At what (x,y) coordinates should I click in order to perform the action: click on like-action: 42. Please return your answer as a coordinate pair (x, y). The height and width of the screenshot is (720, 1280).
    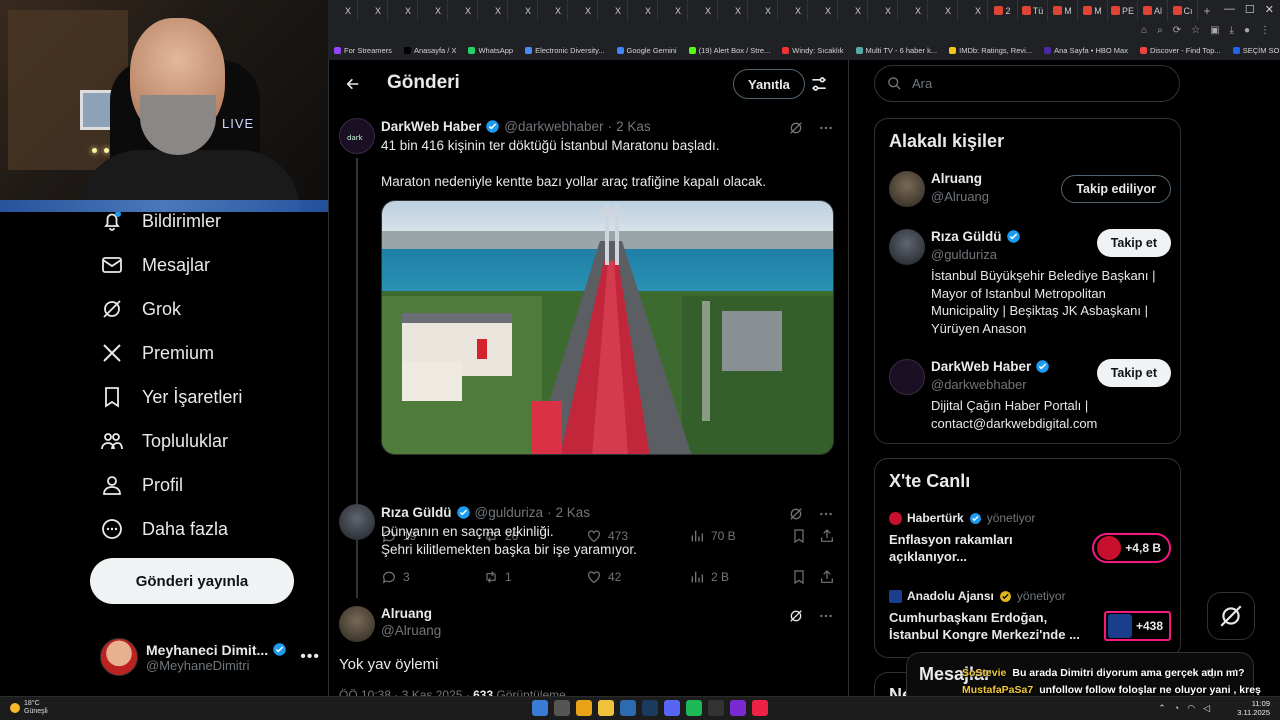
    Looking at the image, I should click on (603, 577).